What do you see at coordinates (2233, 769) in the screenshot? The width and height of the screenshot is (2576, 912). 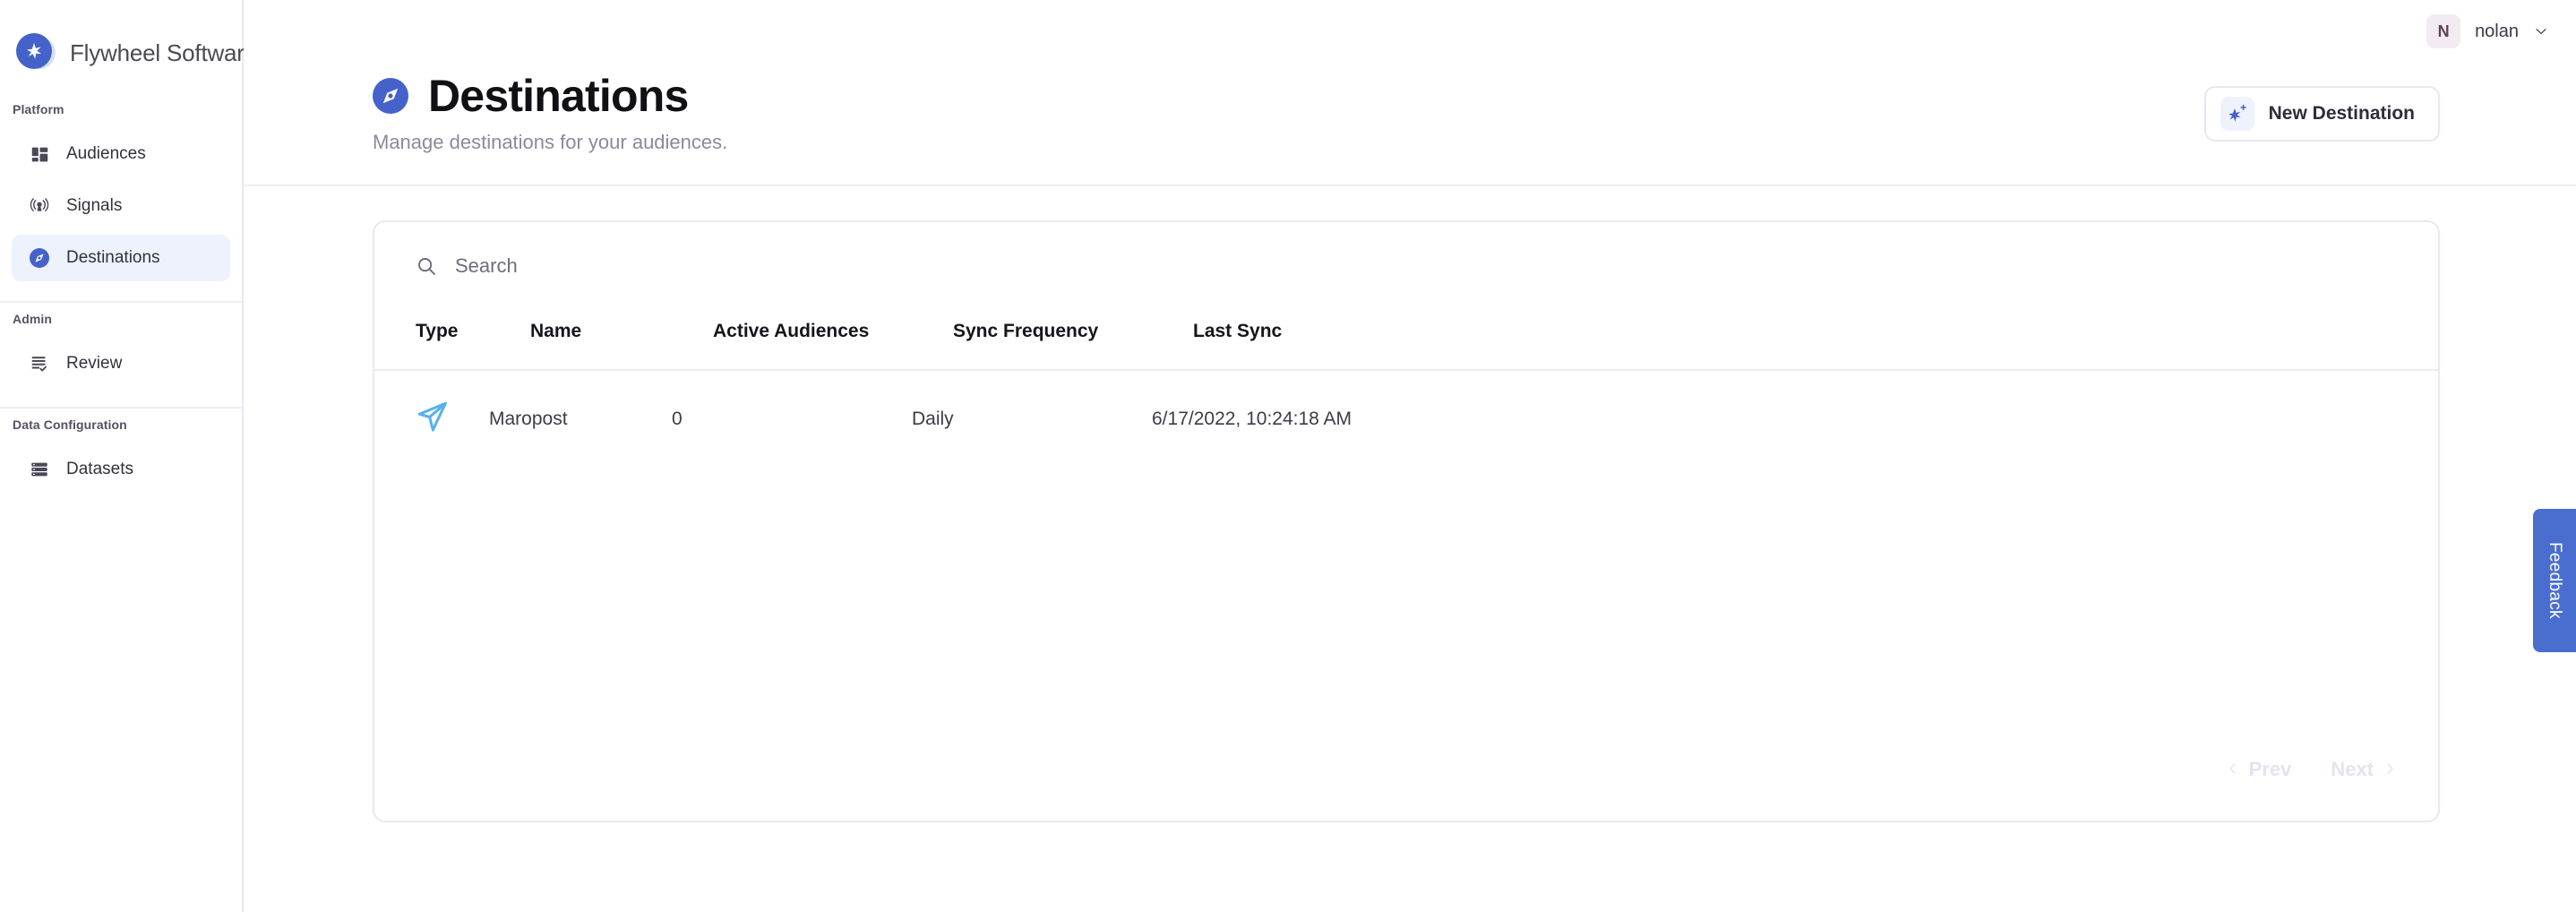 I see `chevron-left-icon` at bounding box center [2233, 769].